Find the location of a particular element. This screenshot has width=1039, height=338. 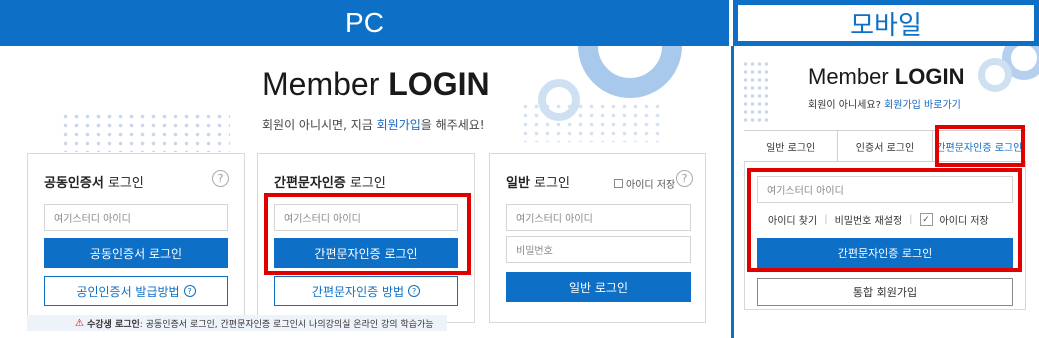

mobile-header-label: 모바일 is located at coordinates (886, 25).